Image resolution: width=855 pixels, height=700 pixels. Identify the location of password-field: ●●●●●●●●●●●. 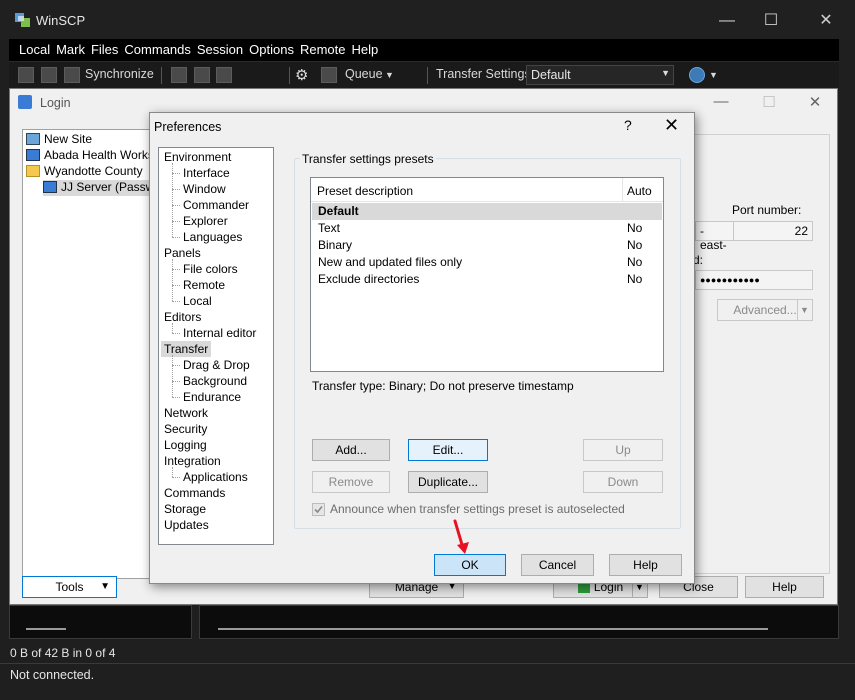
(754, 280).